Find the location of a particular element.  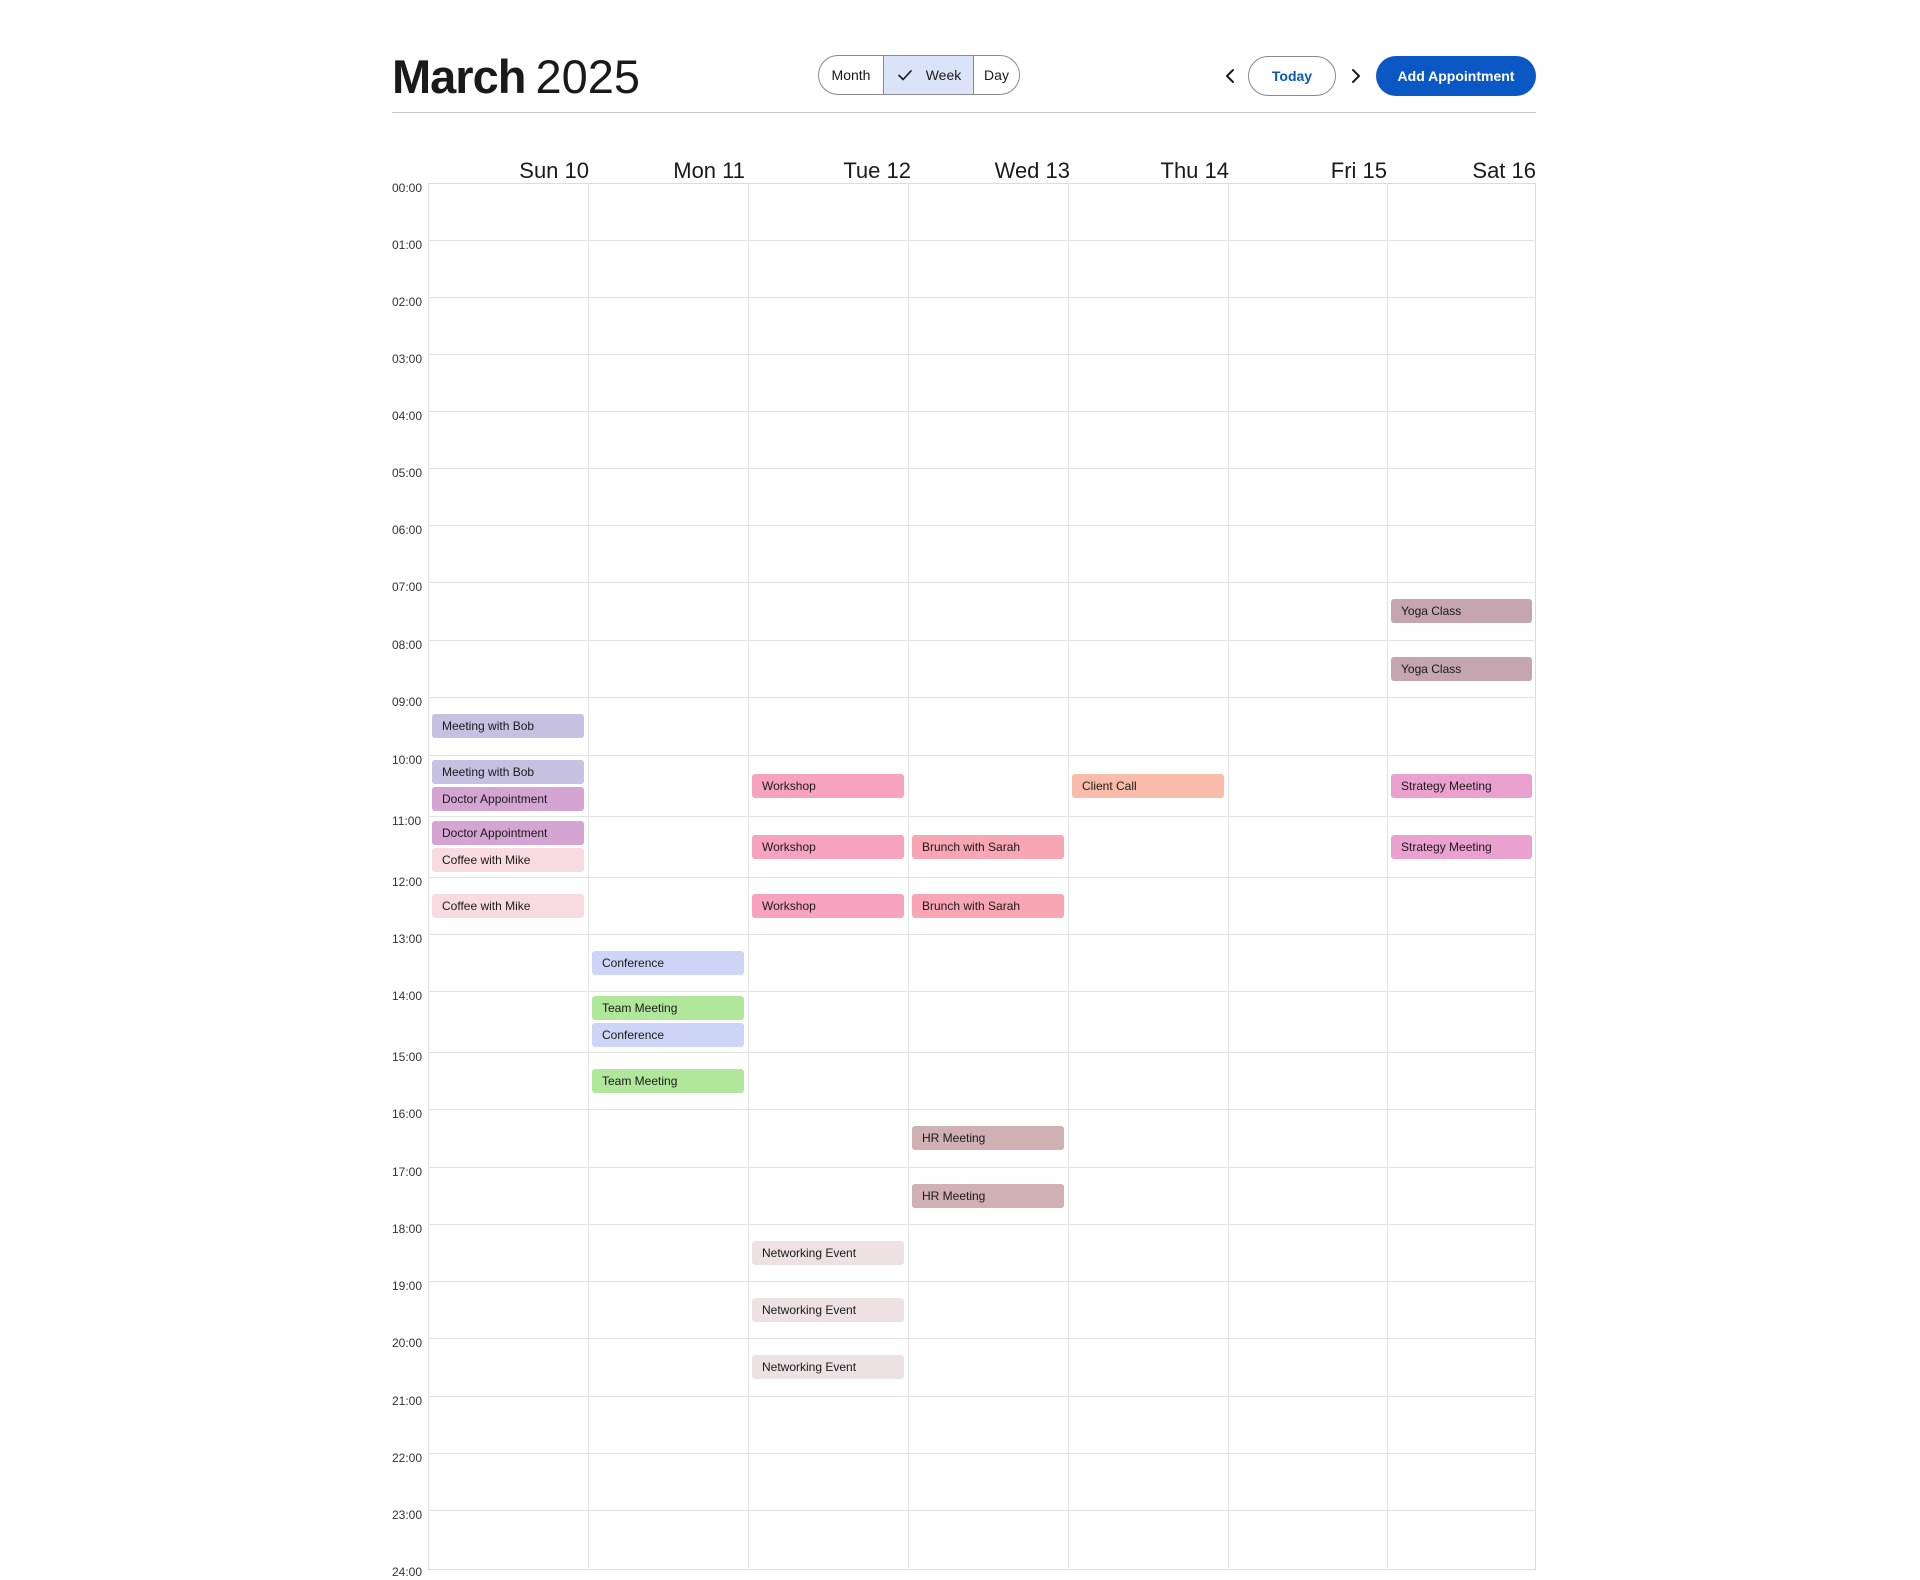

day-header-fri: Fri 15 is located at coordinates (1358, 170).